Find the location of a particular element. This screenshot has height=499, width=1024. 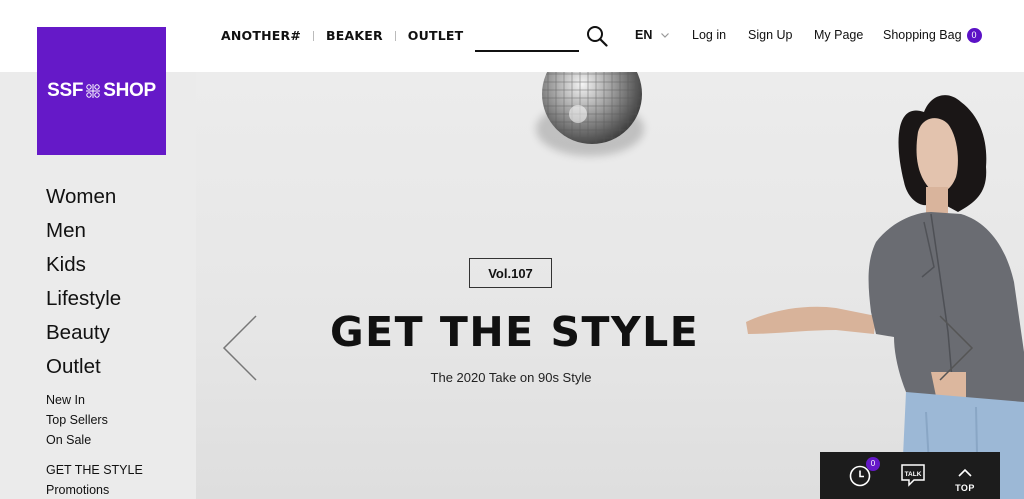

secondary-nav: New In Top Sellers On Sale is located at coordinates (77, 420).